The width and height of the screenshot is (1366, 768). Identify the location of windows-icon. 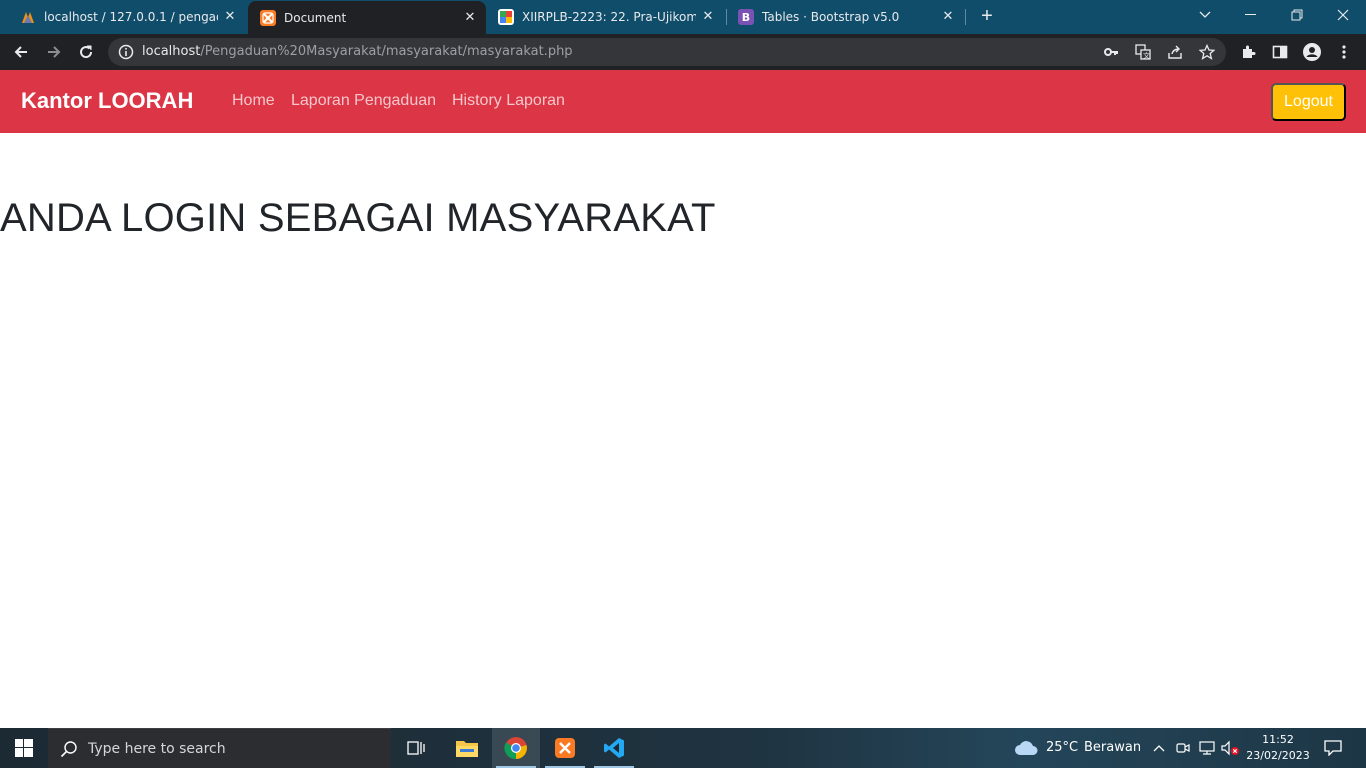
(24, 748).